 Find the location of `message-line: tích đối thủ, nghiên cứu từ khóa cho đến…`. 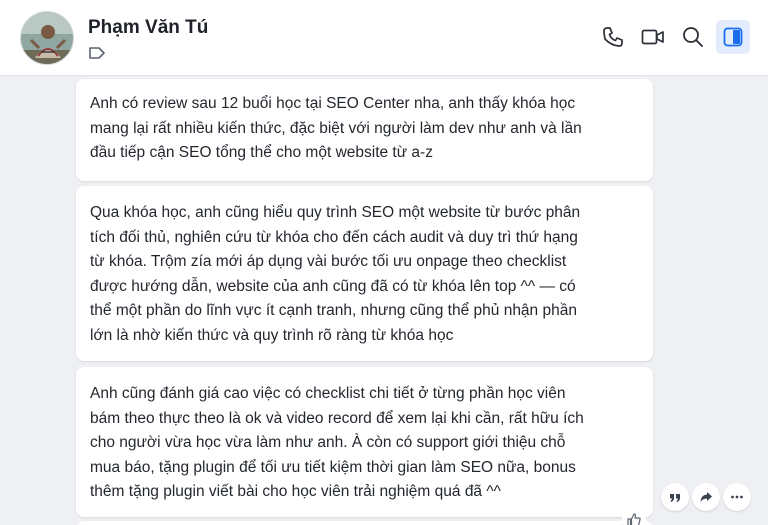

message-line: tích đối thủ, nghiên cứu từ khóa cho đến… is located at coordinates (334, 237).